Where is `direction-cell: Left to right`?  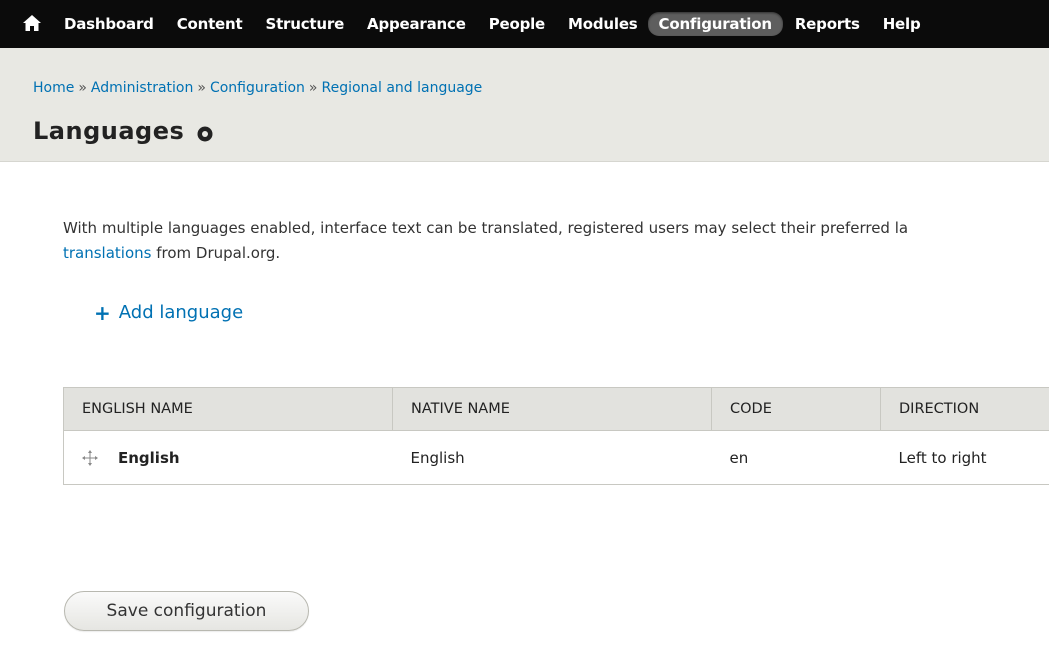 direction-cell: Left to right is located at coordinates (964, 457).